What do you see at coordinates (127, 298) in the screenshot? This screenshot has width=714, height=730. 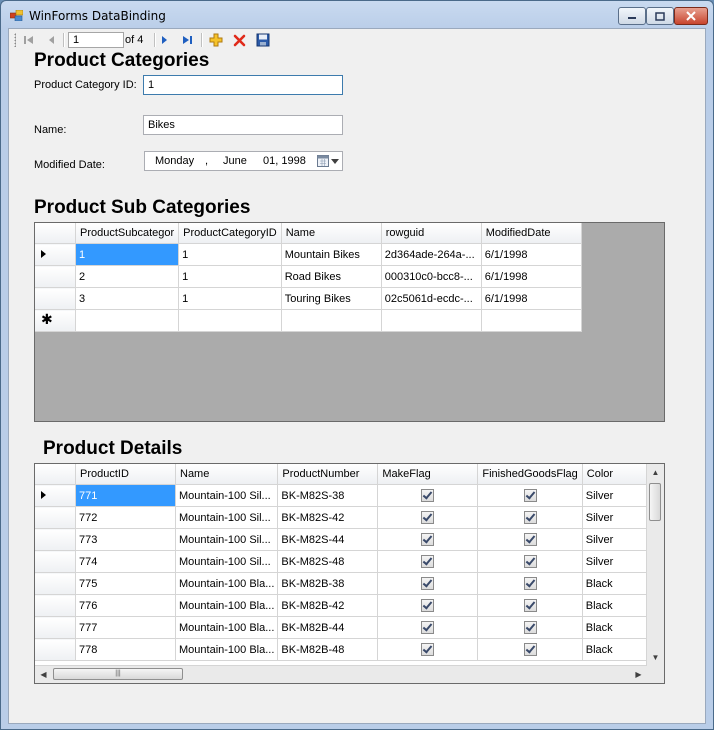 I see `table-cell: 3` at bounding box center [127, 298].